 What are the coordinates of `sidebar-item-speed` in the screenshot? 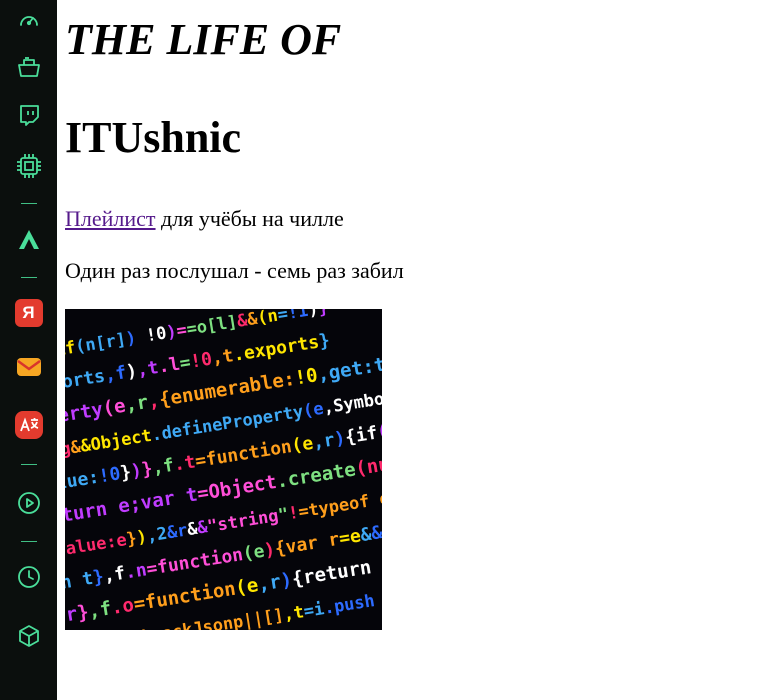 It's located at (28, 22).